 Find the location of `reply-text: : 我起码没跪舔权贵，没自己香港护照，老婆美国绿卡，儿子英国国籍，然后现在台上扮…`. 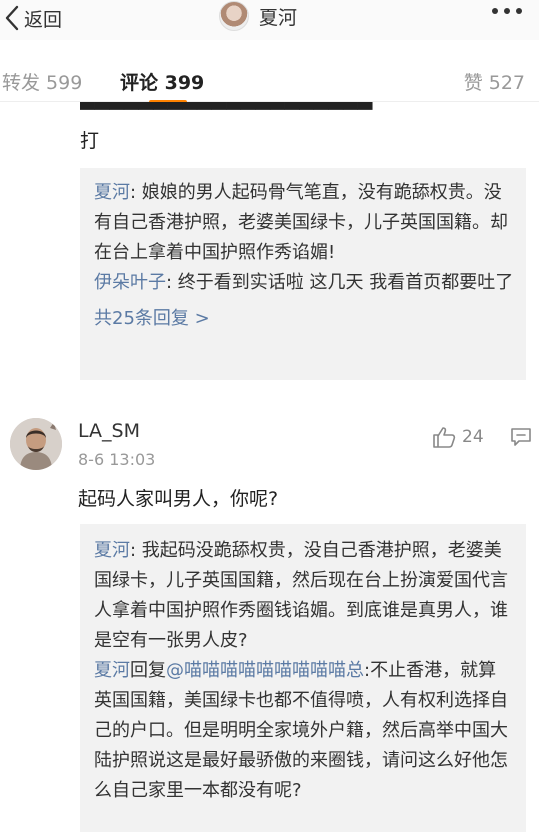

reply-text: : 我起码没跪舔权贵，没自己香港护照，老婆美国绿卡，儿子英国国籍，然后现在台上扮… is located at coordinates (301, 595).